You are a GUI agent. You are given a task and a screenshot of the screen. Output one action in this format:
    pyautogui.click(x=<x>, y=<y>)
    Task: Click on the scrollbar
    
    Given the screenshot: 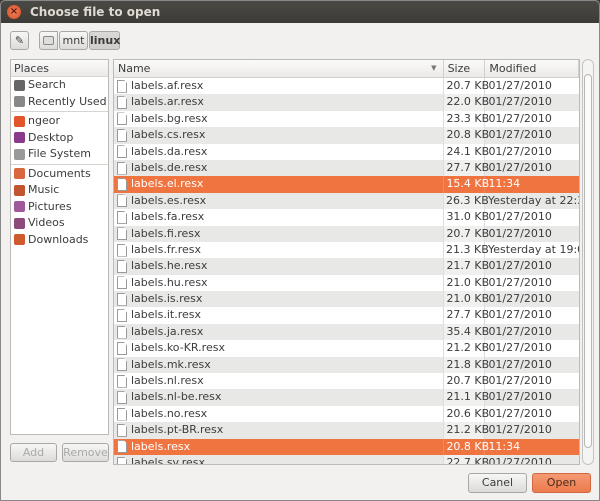 What is the action you would take?
    pyautogui.click(x=588, y=262)
    